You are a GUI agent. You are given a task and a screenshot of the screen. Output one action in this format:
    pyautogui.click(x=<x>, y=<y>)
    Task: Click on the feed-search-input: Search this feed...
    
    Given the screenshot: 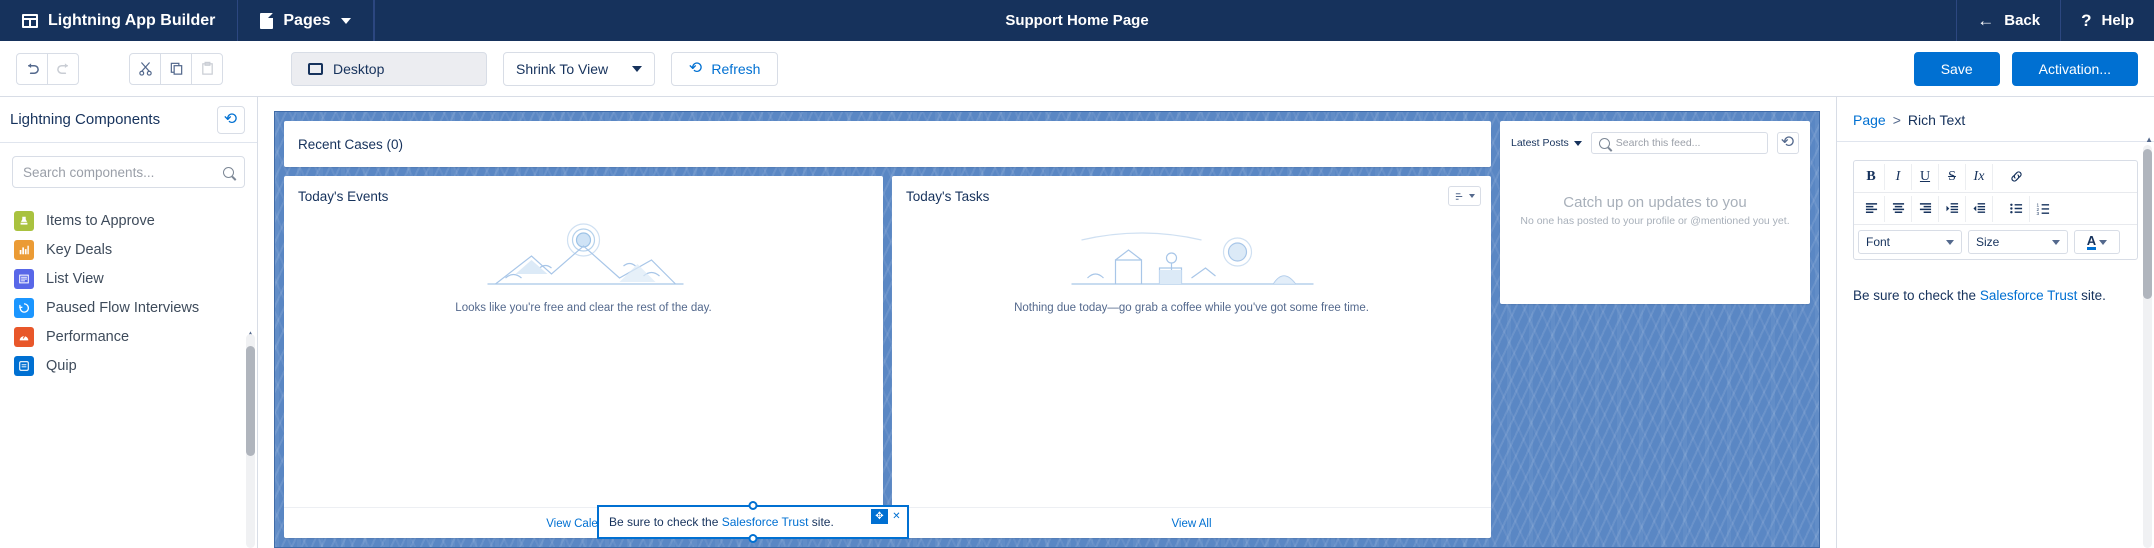 What is the action you would take?
    pyautogui.click(x=1679, y=143)
    